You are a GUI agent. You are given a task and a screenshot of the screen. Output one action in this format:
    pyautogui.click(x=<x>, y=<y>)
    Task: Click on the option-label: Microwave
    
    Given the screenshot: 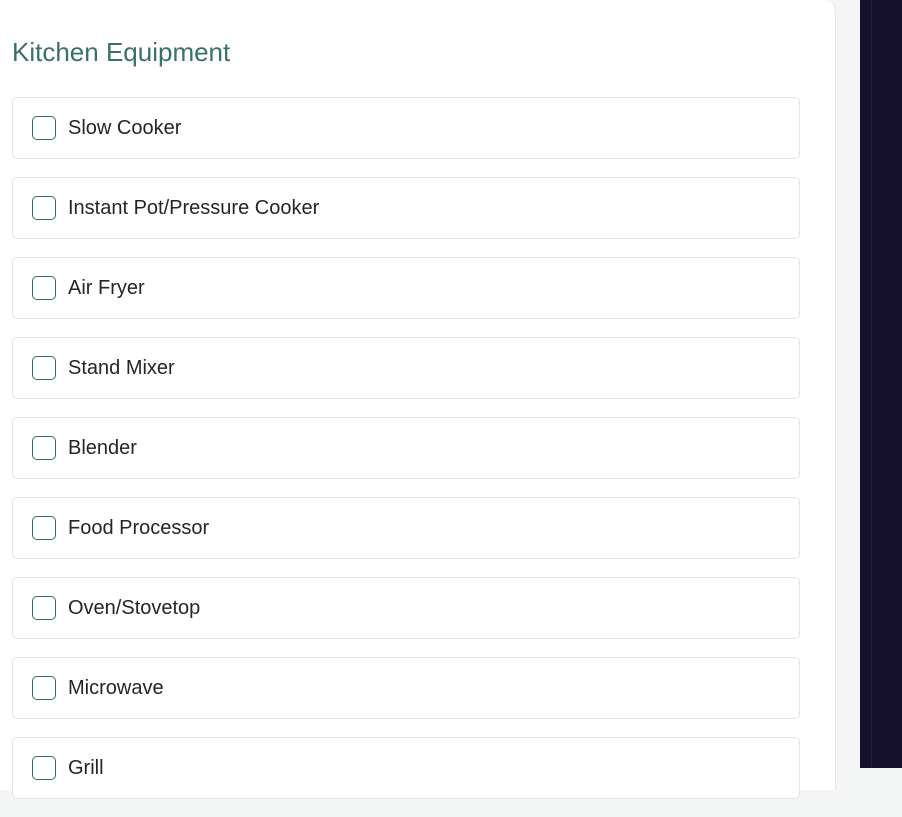 What is the action you would take?
    pyautogui.click(x=116, y=688)
    